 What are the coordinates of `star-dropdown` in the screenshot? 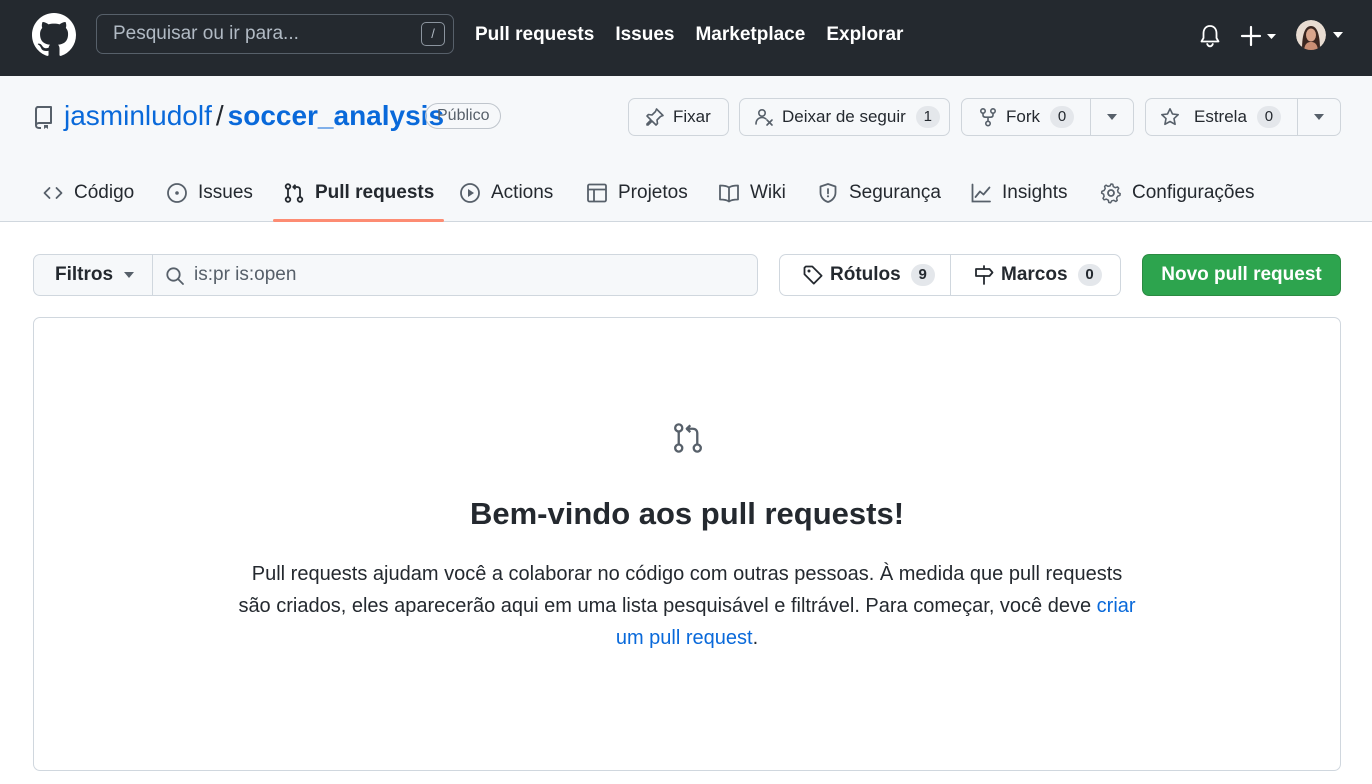 It's located at (1319, 117).